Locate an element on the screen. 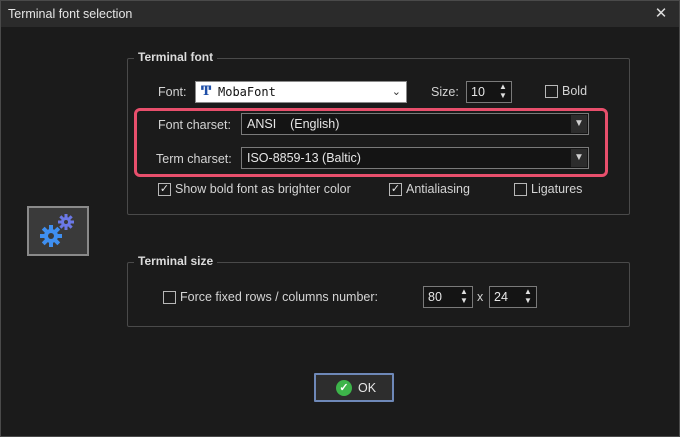 This screenshot has height=437, width=680. ok-button: ✓ OK is located at coordinates (354, 387).